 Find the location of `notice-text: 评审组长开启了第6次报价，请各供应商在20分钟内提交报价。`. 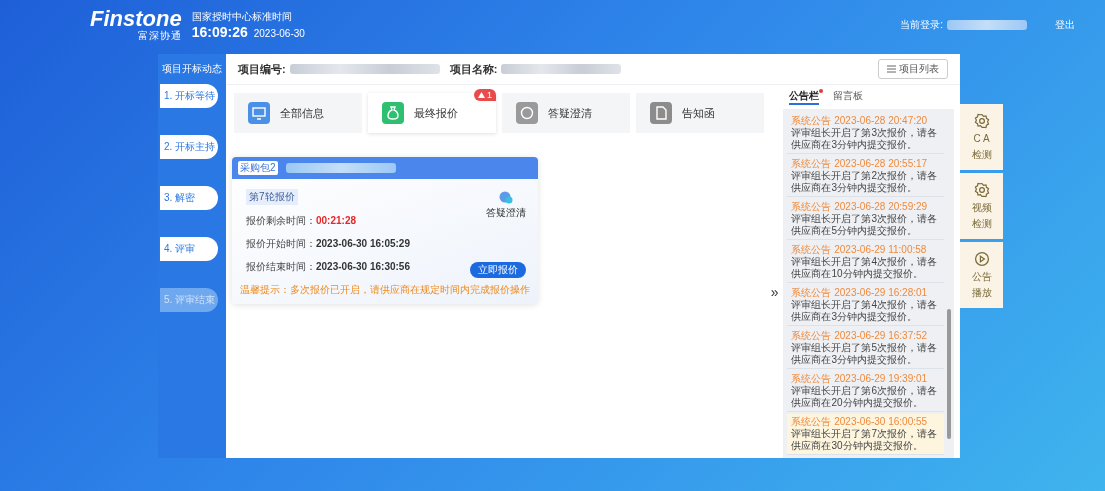

notice-text: 评审组长开启了第6次报价，请各供应商在20分钟内提交报价。 is located at coordinates (865, 397).